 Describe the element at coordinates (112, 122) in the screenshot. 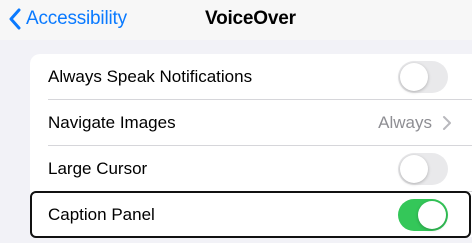

I see `setting-label: Navigate Images` at that location.